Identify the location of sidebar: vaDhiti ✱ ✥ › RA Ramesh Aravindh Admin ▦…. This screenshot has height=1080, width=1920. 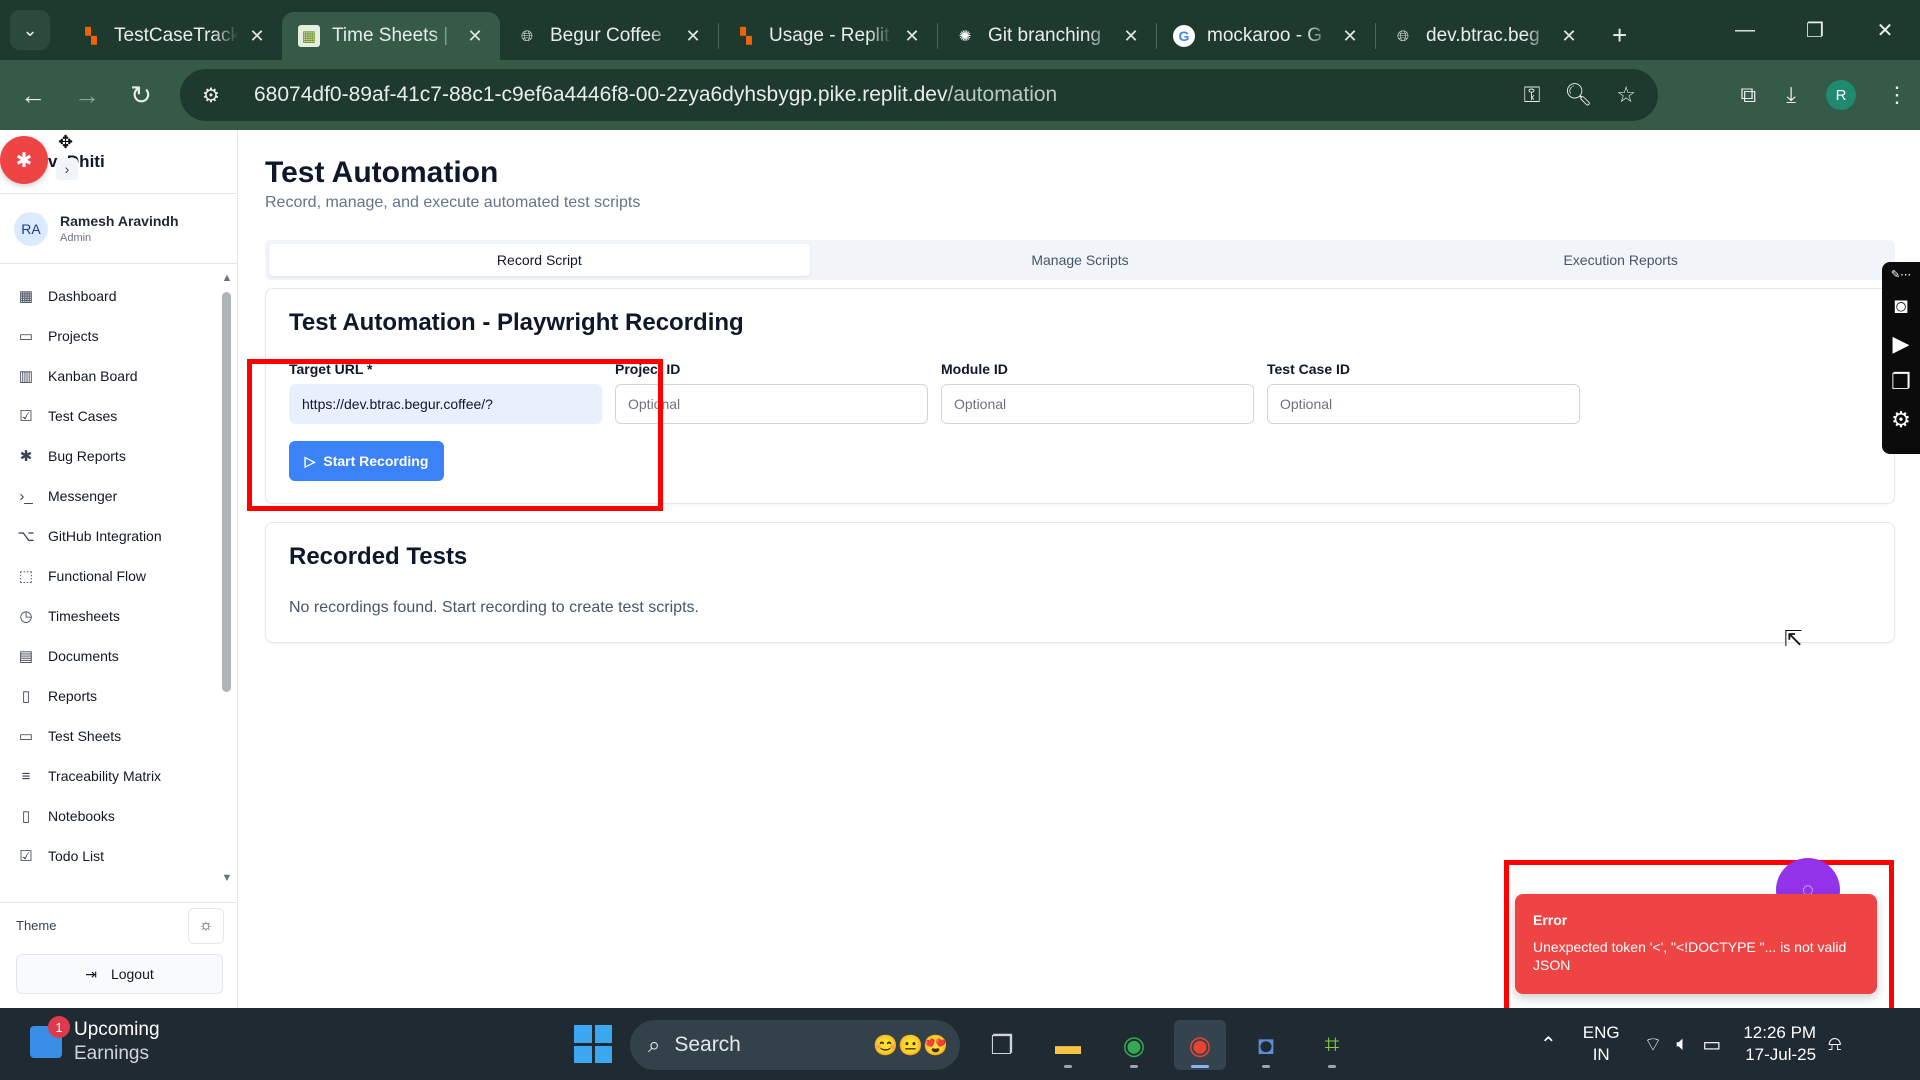
(119, 569).